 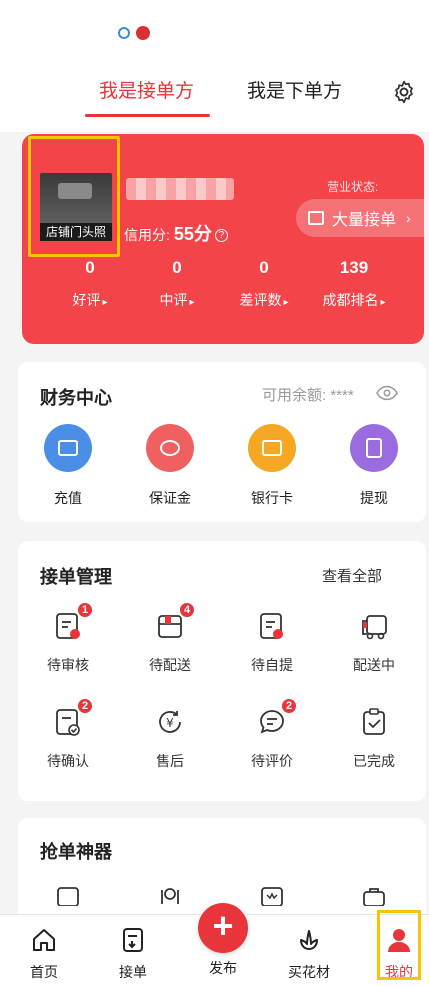 I want to click on badge-count: 1, so click(x=85, y=610).